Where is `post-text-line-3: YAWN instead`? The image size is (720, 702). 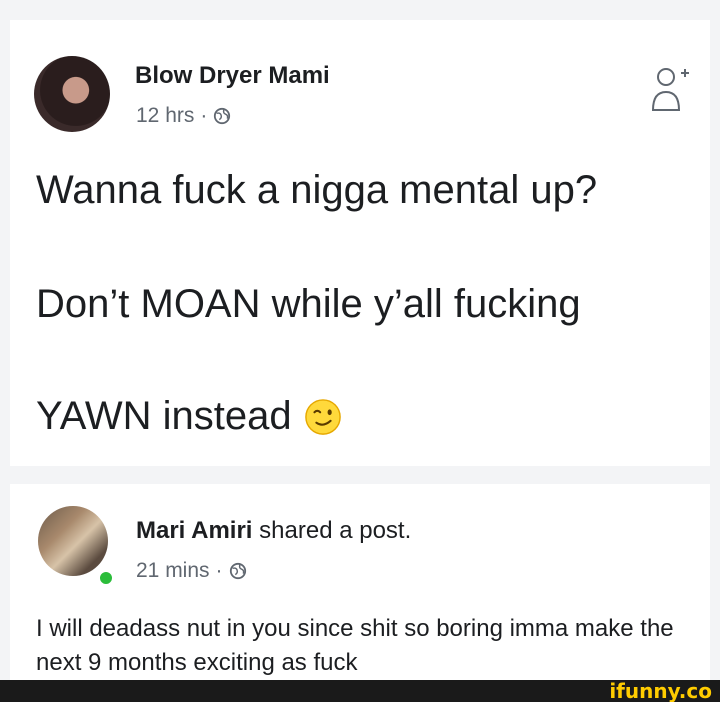 post-text-line-3: YAWN instead is located at coordinates (189, 416).